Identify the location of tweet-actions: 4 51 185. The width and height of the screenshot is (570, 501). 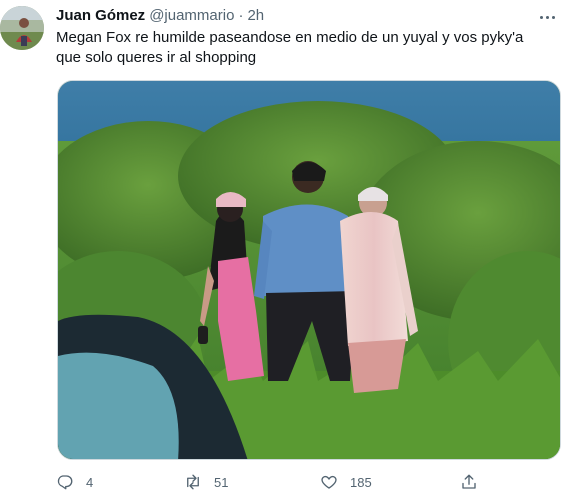
(285, 482).